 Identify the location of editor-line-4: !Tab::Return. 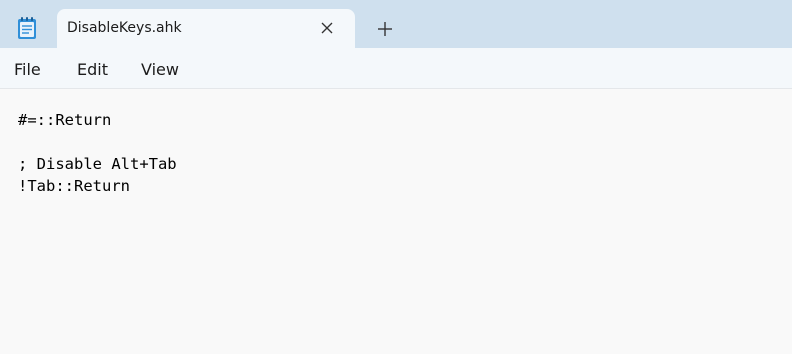
(74, 186).